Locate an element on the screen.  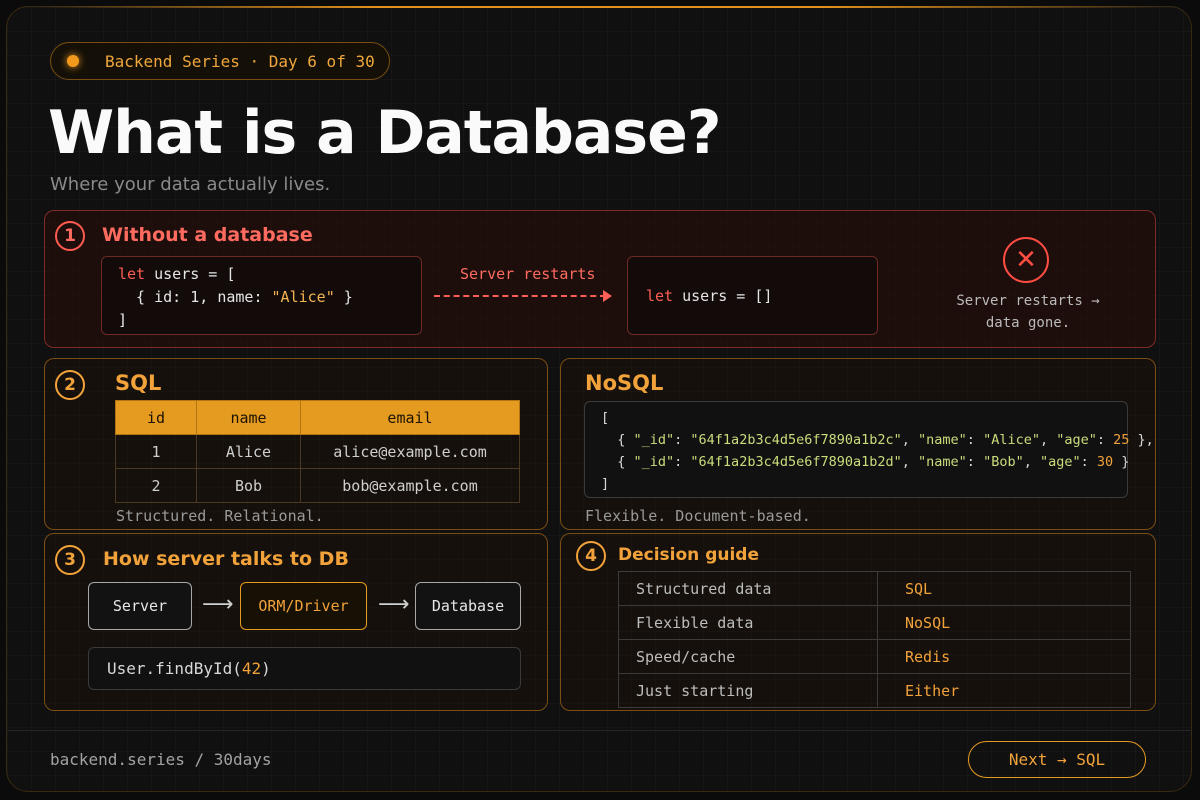
flow-database: Database is located at coordinates (468, 606).